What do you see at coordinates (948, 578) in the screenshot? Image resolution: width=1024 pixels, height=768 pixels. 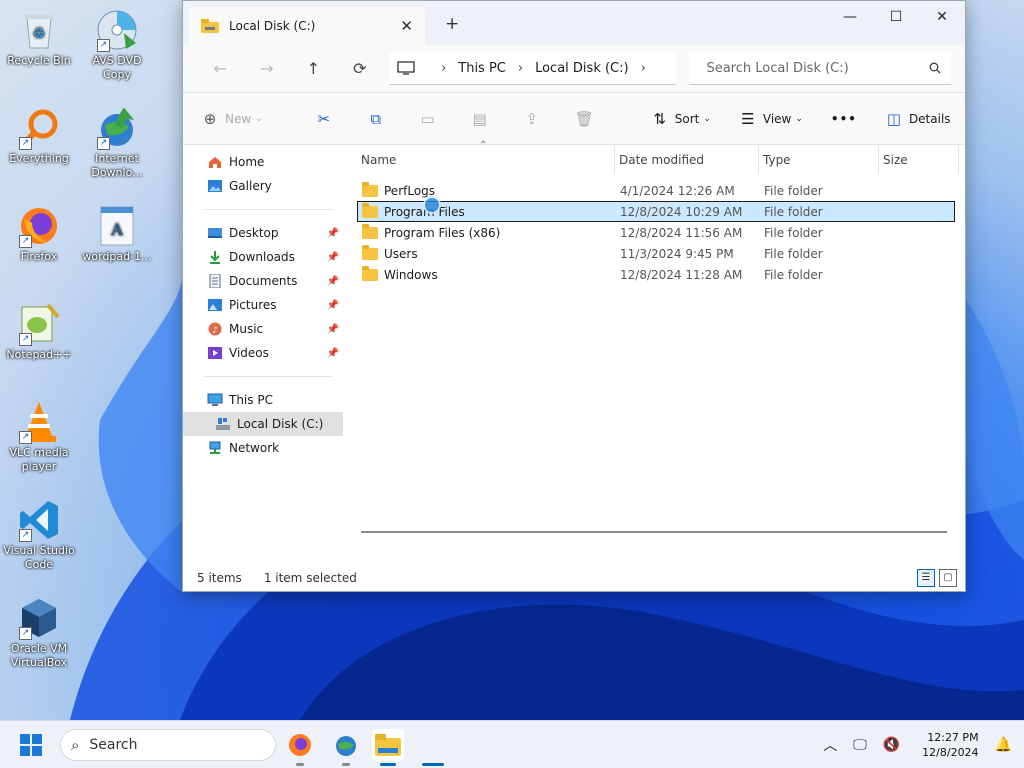 I see `tiles-view-icon: ▢` at bounding box center [948, 578].